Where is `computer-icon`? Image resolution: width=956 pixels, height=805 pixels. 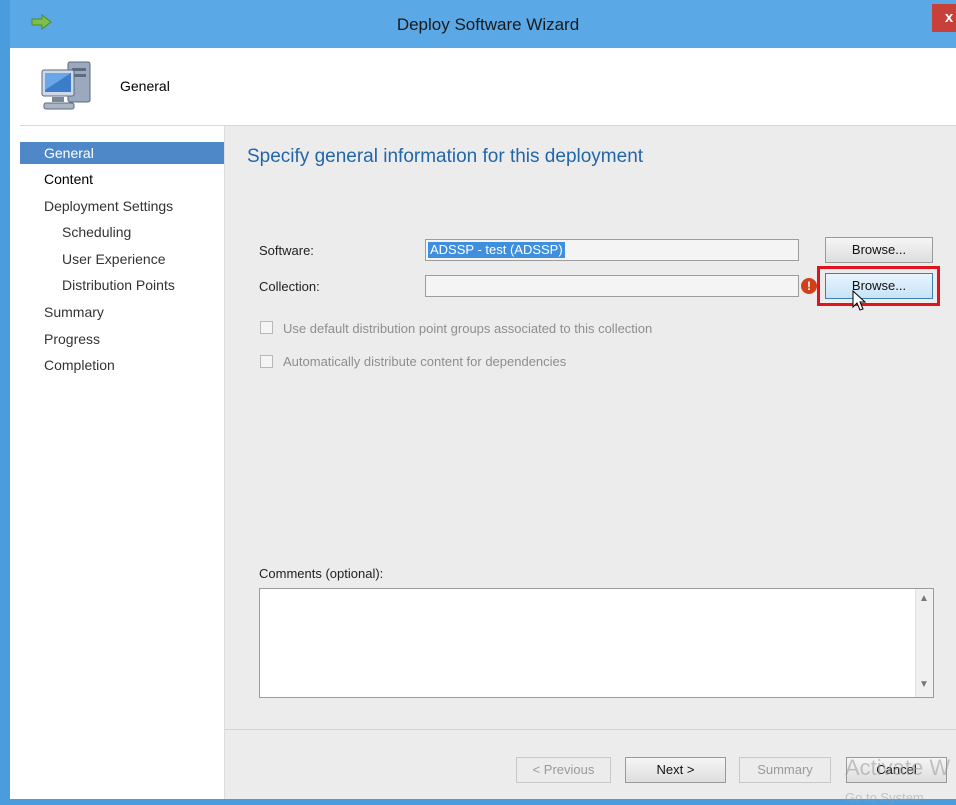
computer-icon is located at coordinates (66, 85).